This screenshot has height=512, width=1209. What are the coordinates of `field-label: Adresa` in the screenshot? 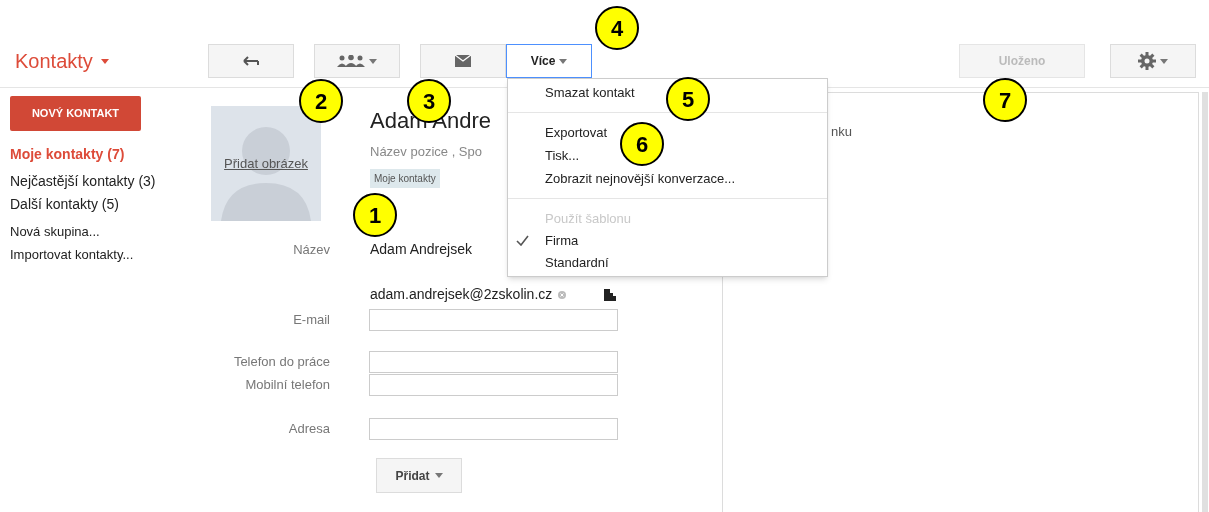 It's located at (308, 429).